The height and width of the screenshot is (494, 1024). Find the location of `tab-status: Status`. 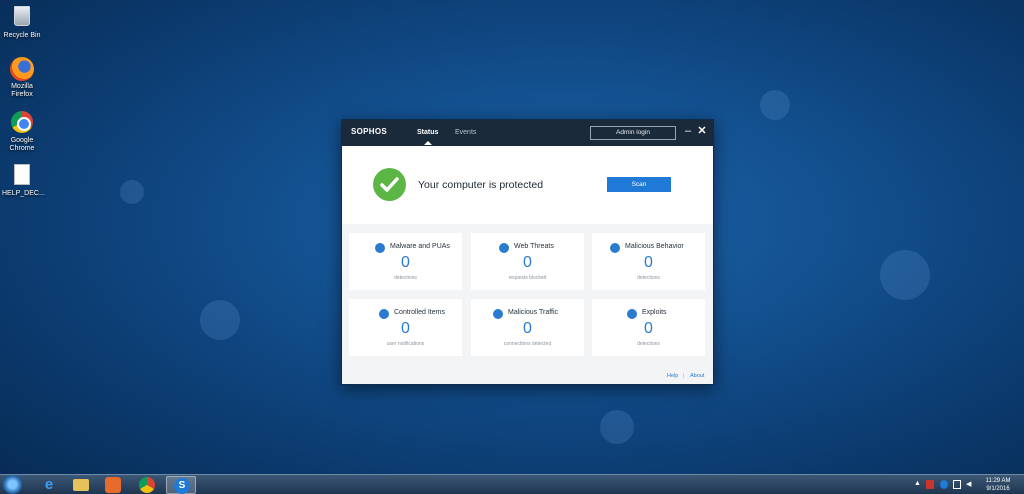

tab-status: Status is located at coordinates (427, 137).